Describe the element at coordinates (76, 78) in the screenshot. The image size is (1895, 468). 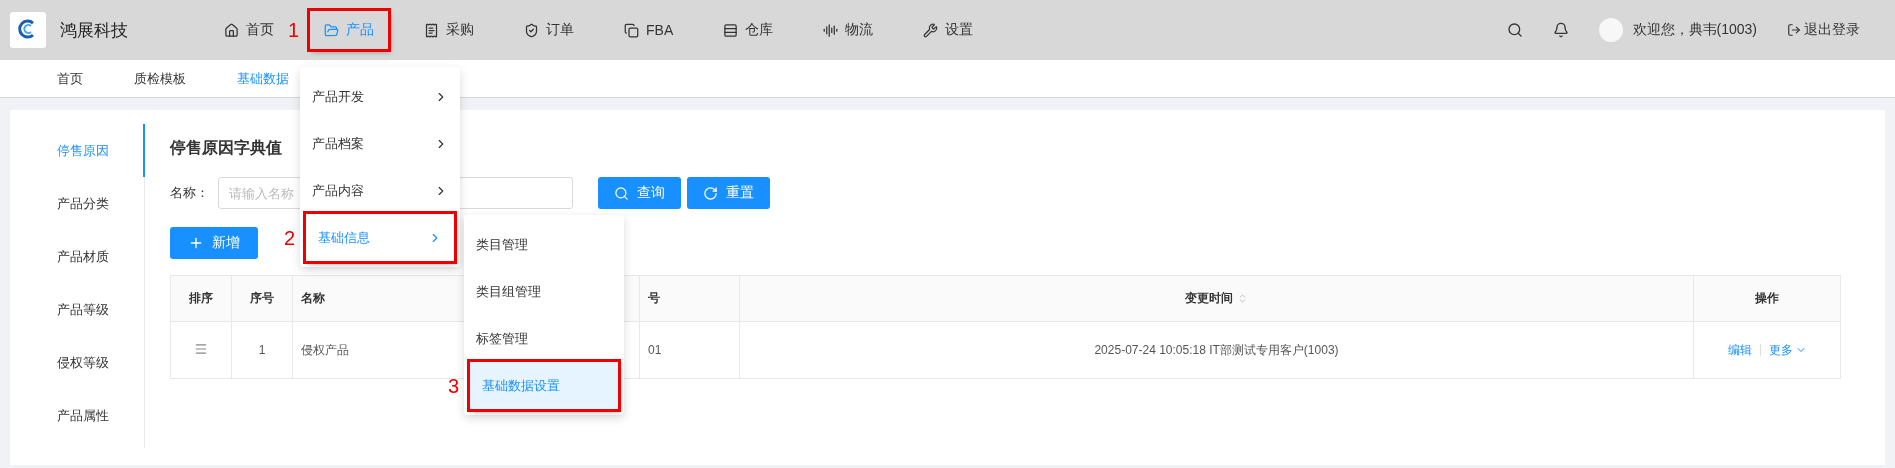
I see `tab: 首页` at that location.